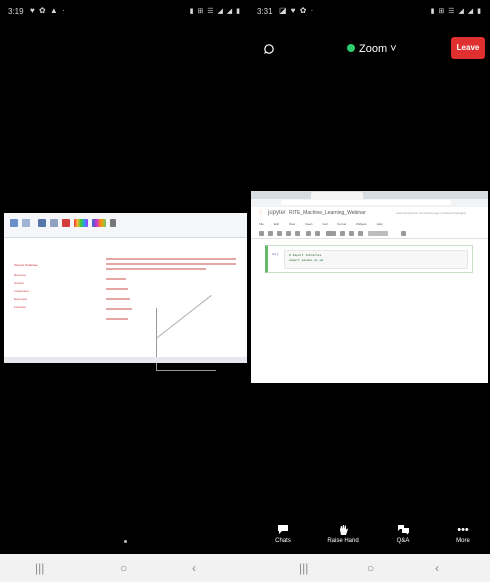  Describe the element at coordinates (403, 233) in the screenshot. I see `command-palette-icon` at that location.